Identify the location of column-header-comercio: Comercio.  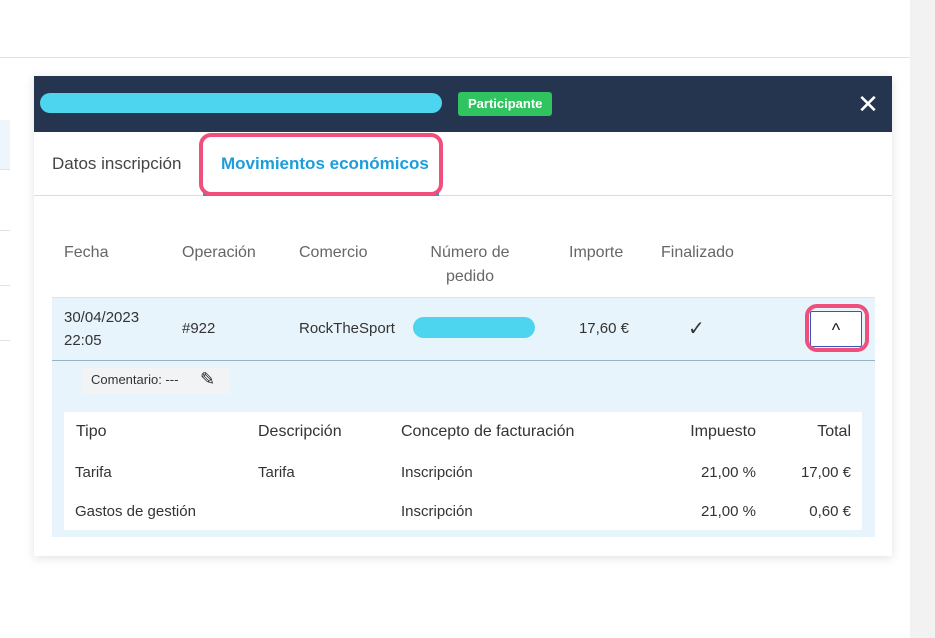
(333, 252).